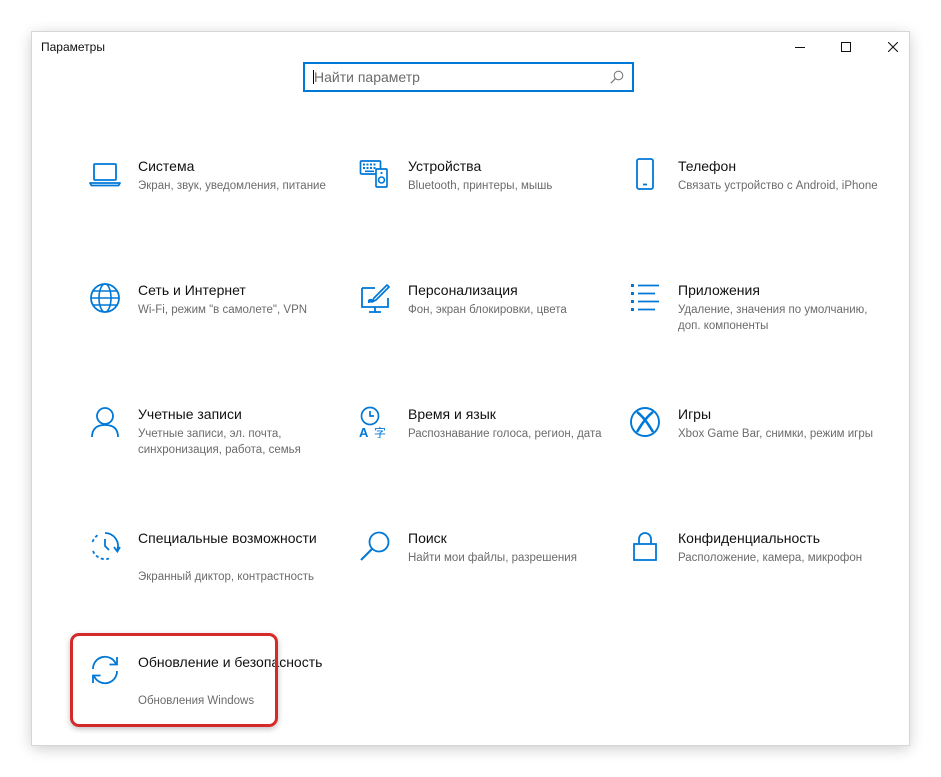 Image resolution: width=941 pixels, height=777 pixels. What do you see at coordinates (427, 538) in the screenshot?
I see `tile-title: Поиск` at bounding box center [427, 538].